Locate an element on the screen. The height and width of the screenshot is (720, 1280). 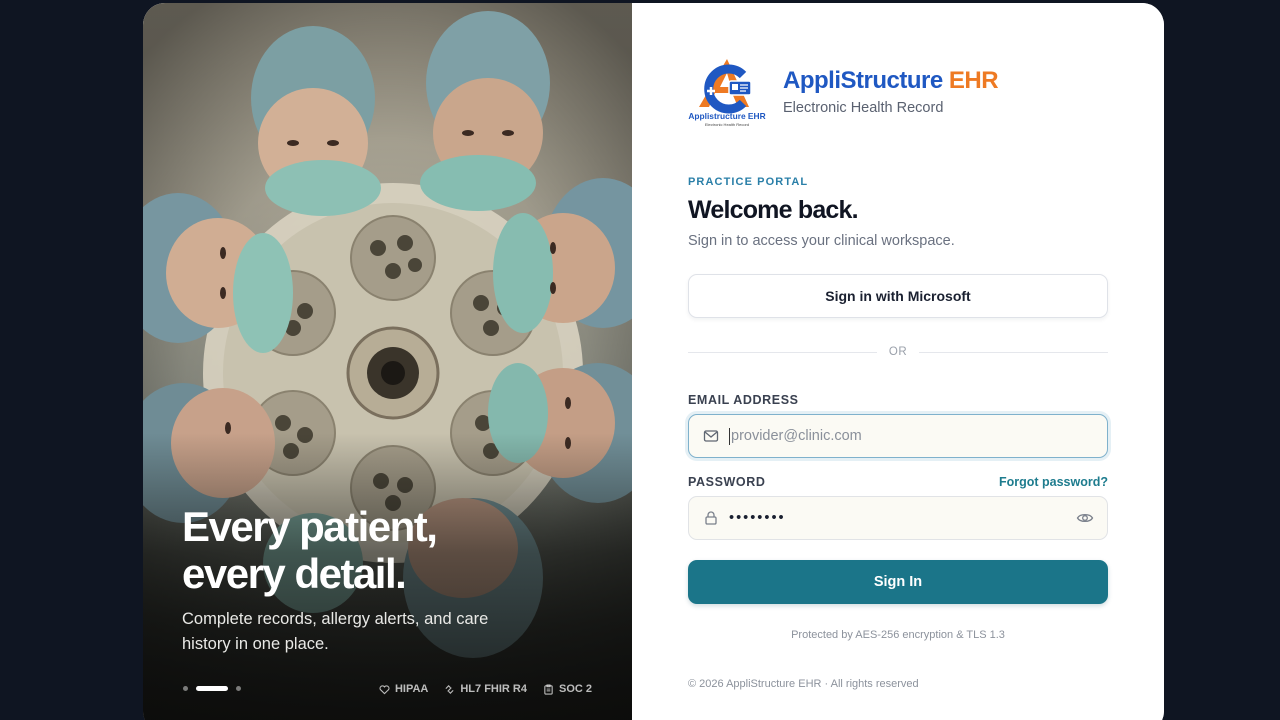
badge-soc2: SOC 2 is located at coordinates (567, 689).